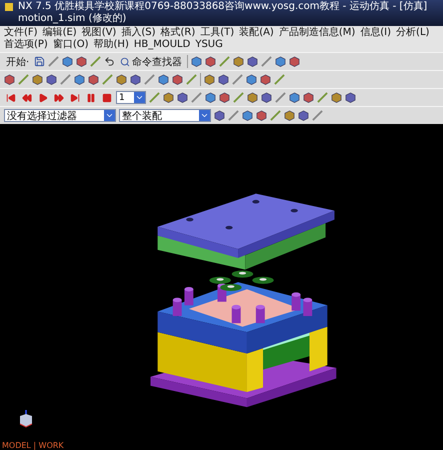 Image resolution: width=443 pixels, height=450 pixels. Describe the element at coordinates (107, 97) in the screenshot. I see `stop-icon` at that location.